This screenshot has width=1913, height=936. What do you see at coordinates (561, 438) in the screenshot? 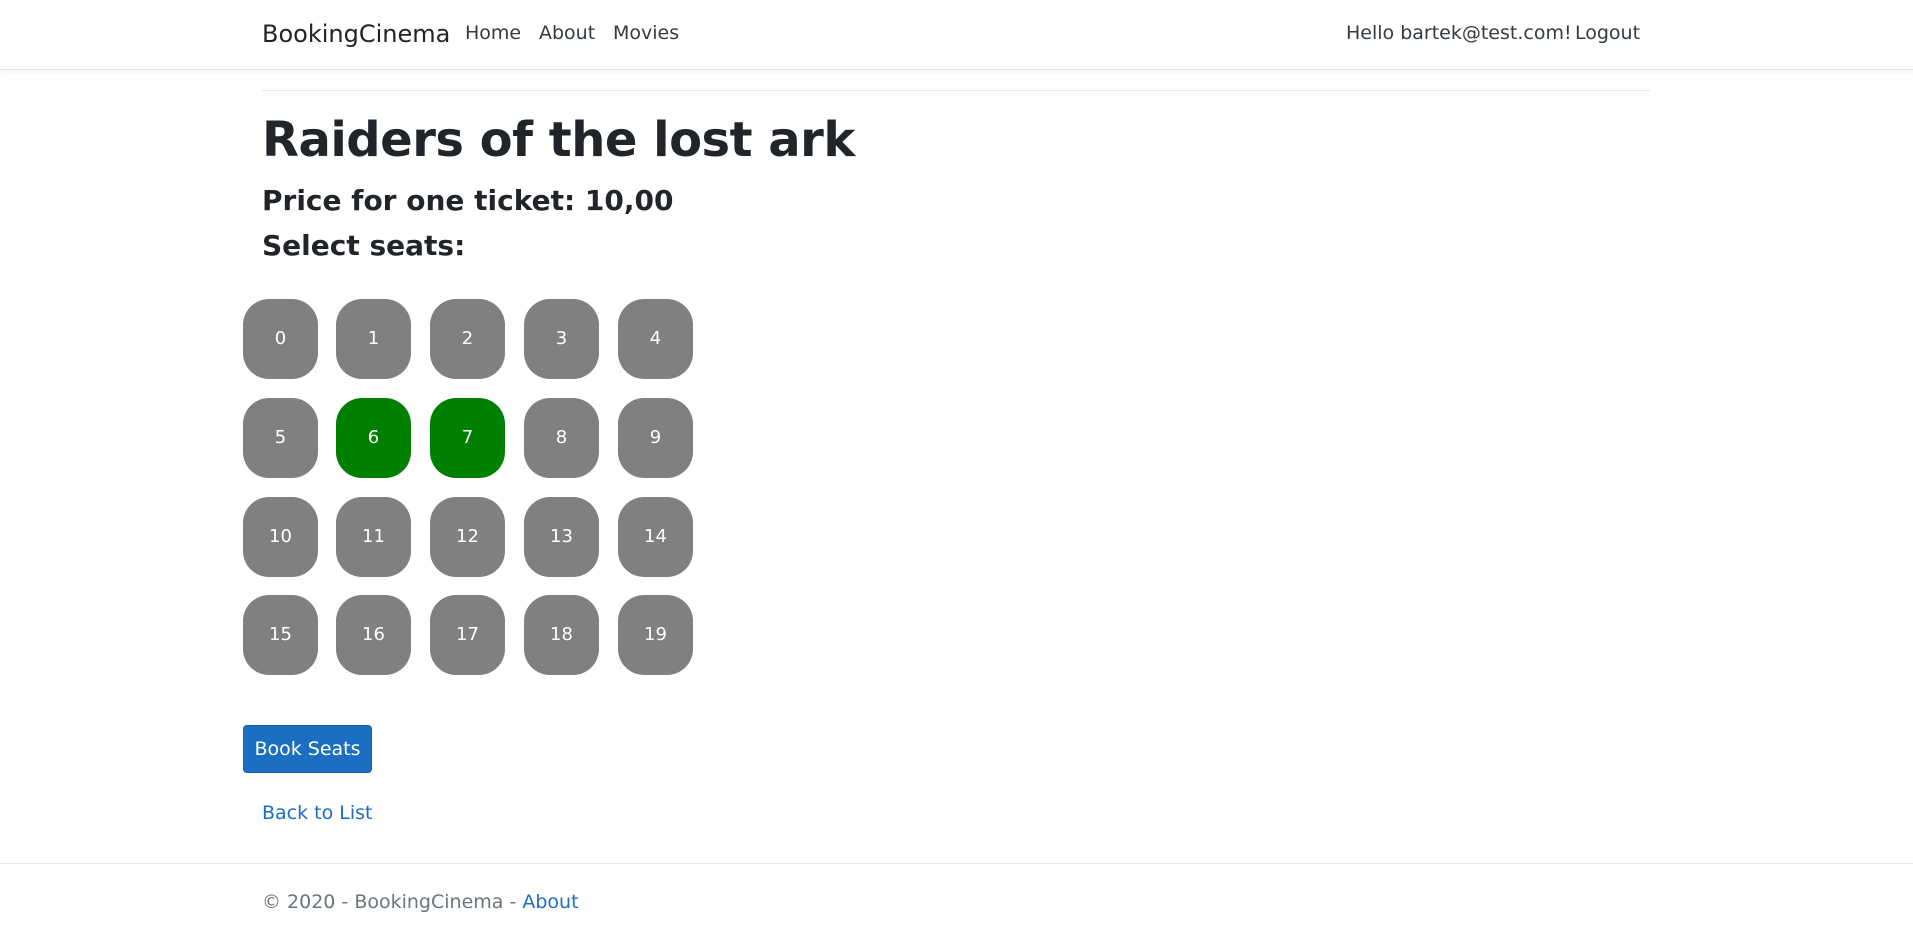
I see `seat-8: 8` at bounding box center [561, 438].